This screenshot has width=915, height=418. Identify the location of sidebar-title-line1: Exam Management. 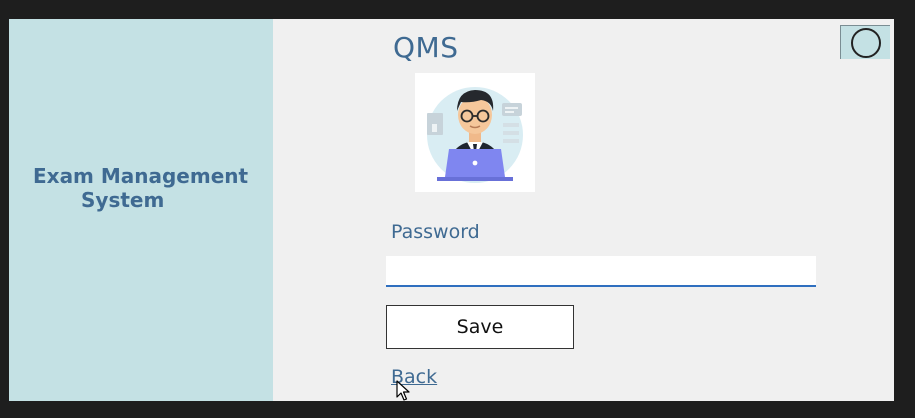
(141, 176).